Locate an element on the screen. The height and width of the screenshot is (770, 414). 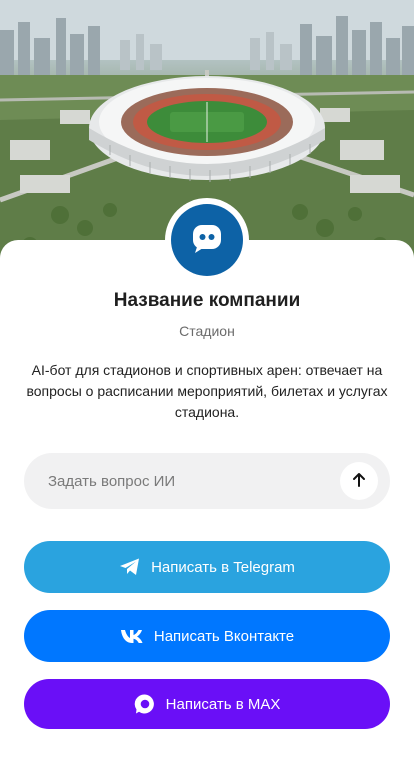
company-avatar is located at coordinates (207, 240).